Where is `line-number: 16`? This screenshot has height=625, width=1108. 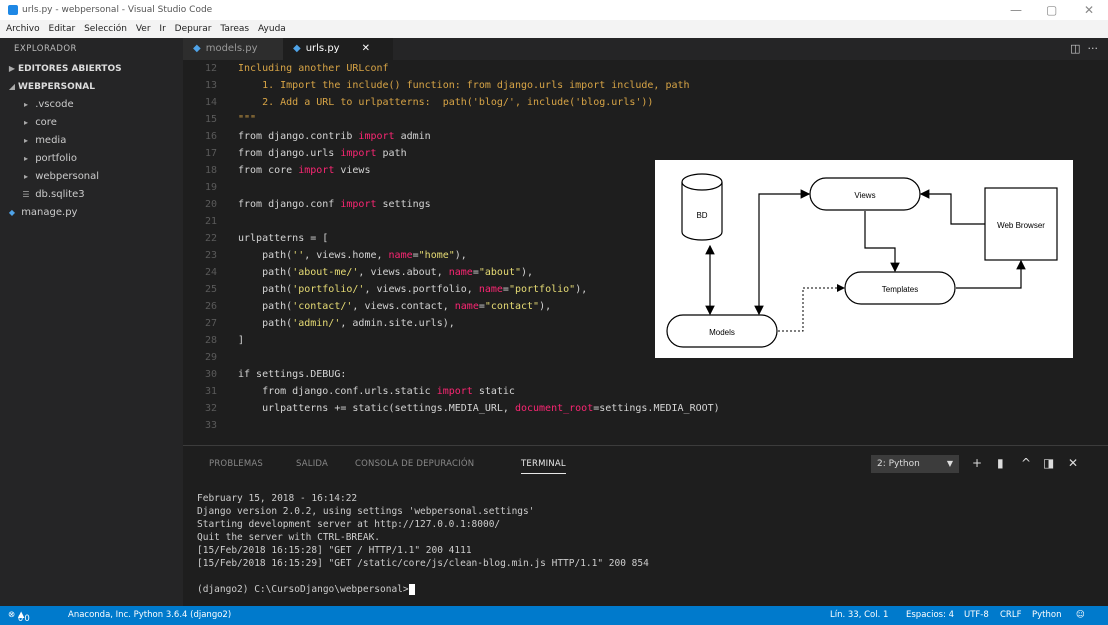 line-number: 16 is located at coordinates (210, 136).